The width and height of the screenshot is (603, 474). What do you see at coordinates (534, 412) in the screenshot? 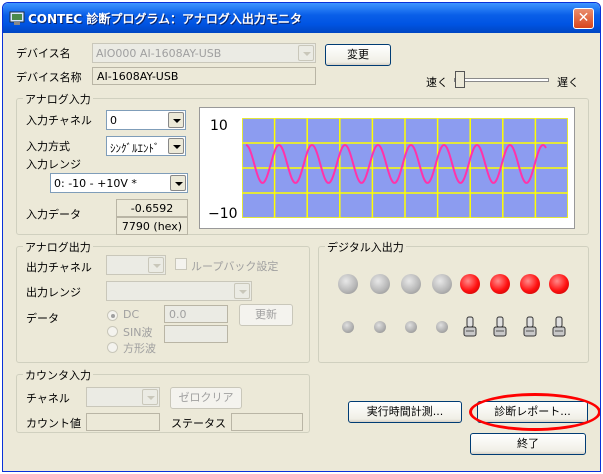
I see `highlight-ellipse` at bounding box center [534, 412].